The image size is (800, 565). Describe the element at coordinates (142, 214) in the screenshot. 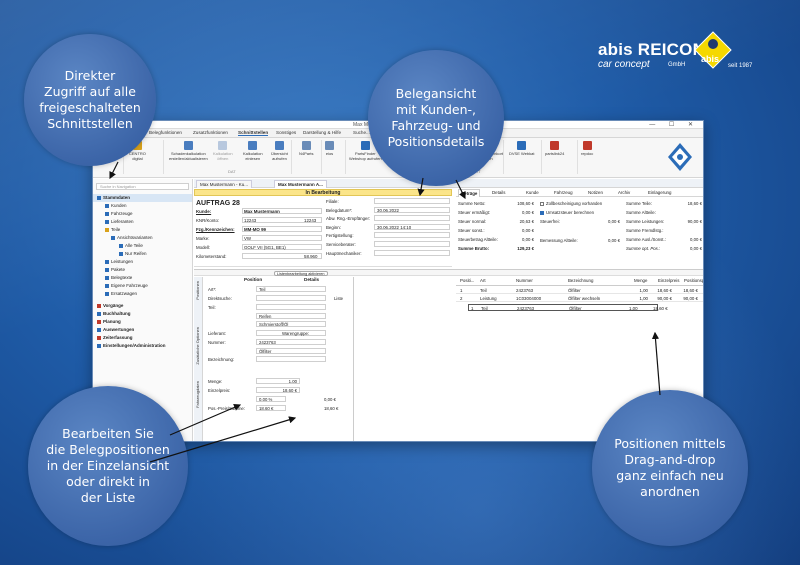

I see `sidebar-item-2: Fahrzeuge` at that location.